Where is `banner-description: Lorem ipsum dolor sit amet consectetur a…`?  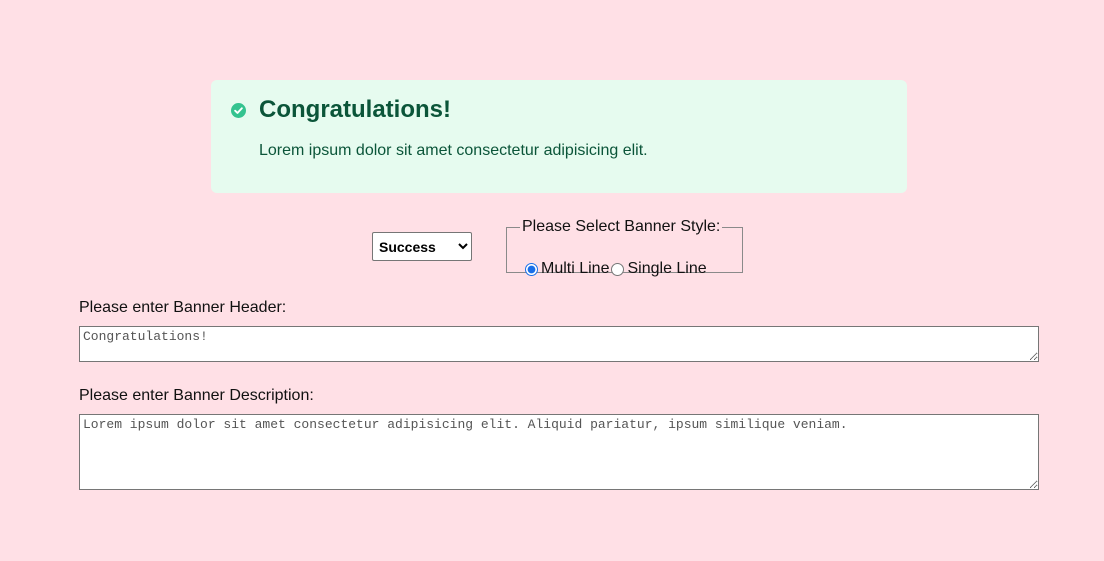 banner-description: Lorem ipsum dolor sit amet consectetur a… is located at coordinates (453, 150).